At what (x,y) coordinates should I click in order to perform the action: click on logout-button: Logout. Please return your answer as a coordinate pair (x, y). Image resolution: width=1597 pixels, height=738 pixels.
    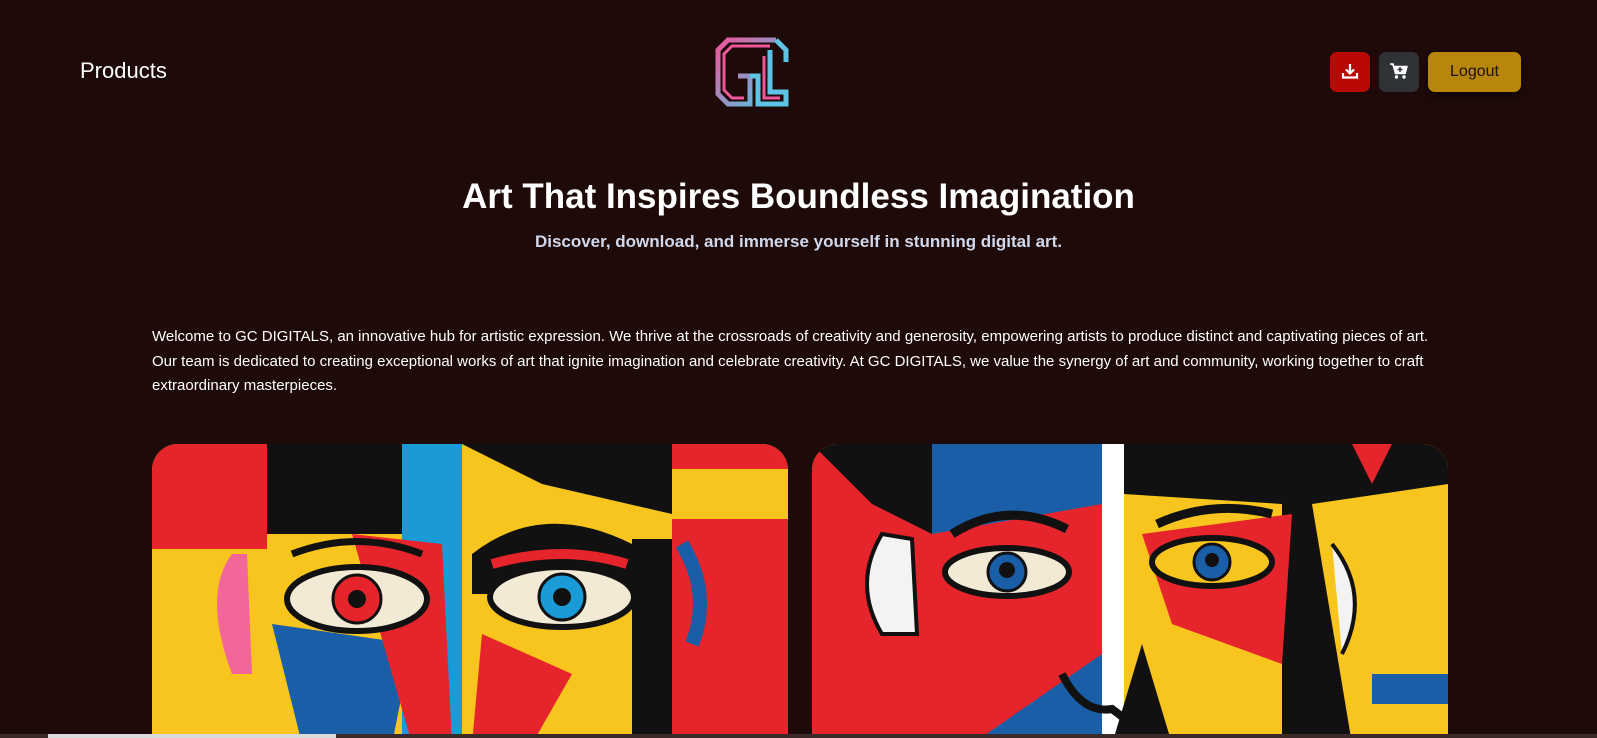
    Looking at the image, I should click on (1474, 72).